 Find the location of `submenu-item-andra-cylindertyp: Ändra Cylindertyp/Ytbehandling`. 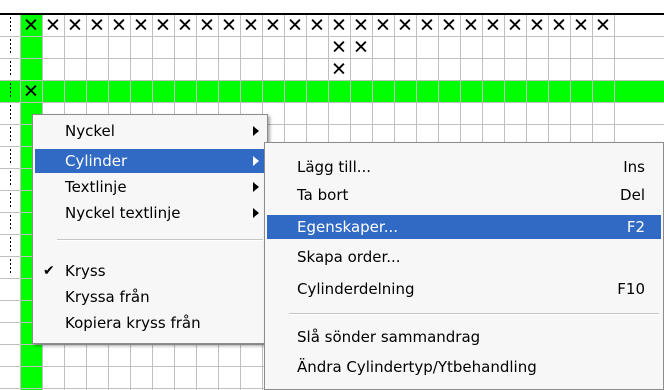

submenu-item-andra-cylindertyp: Ändra Cylindertyp/Ytbehandling is located at coordinates (464, 367).